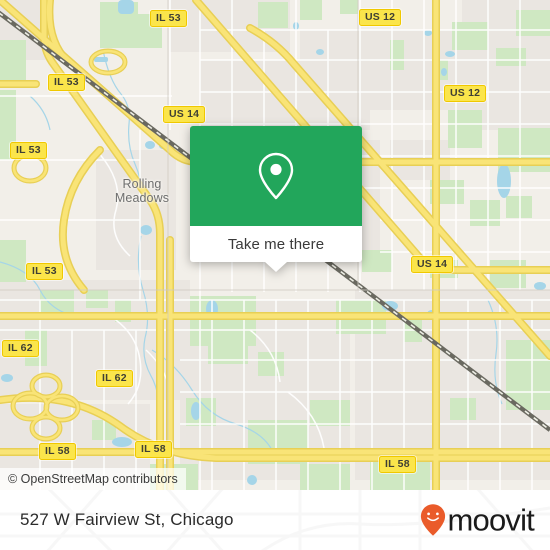  I want to click on map-pin-icon, so click(276, 176).